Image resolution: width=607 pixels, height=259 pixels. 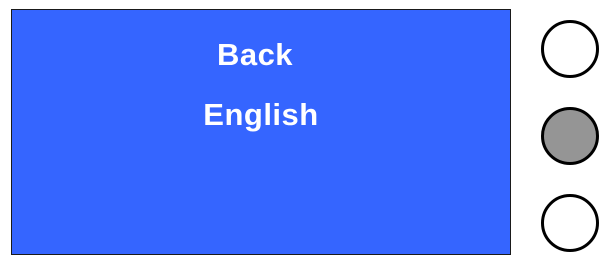 I want to click on bottom-round-button, so click(x=570, y=223).